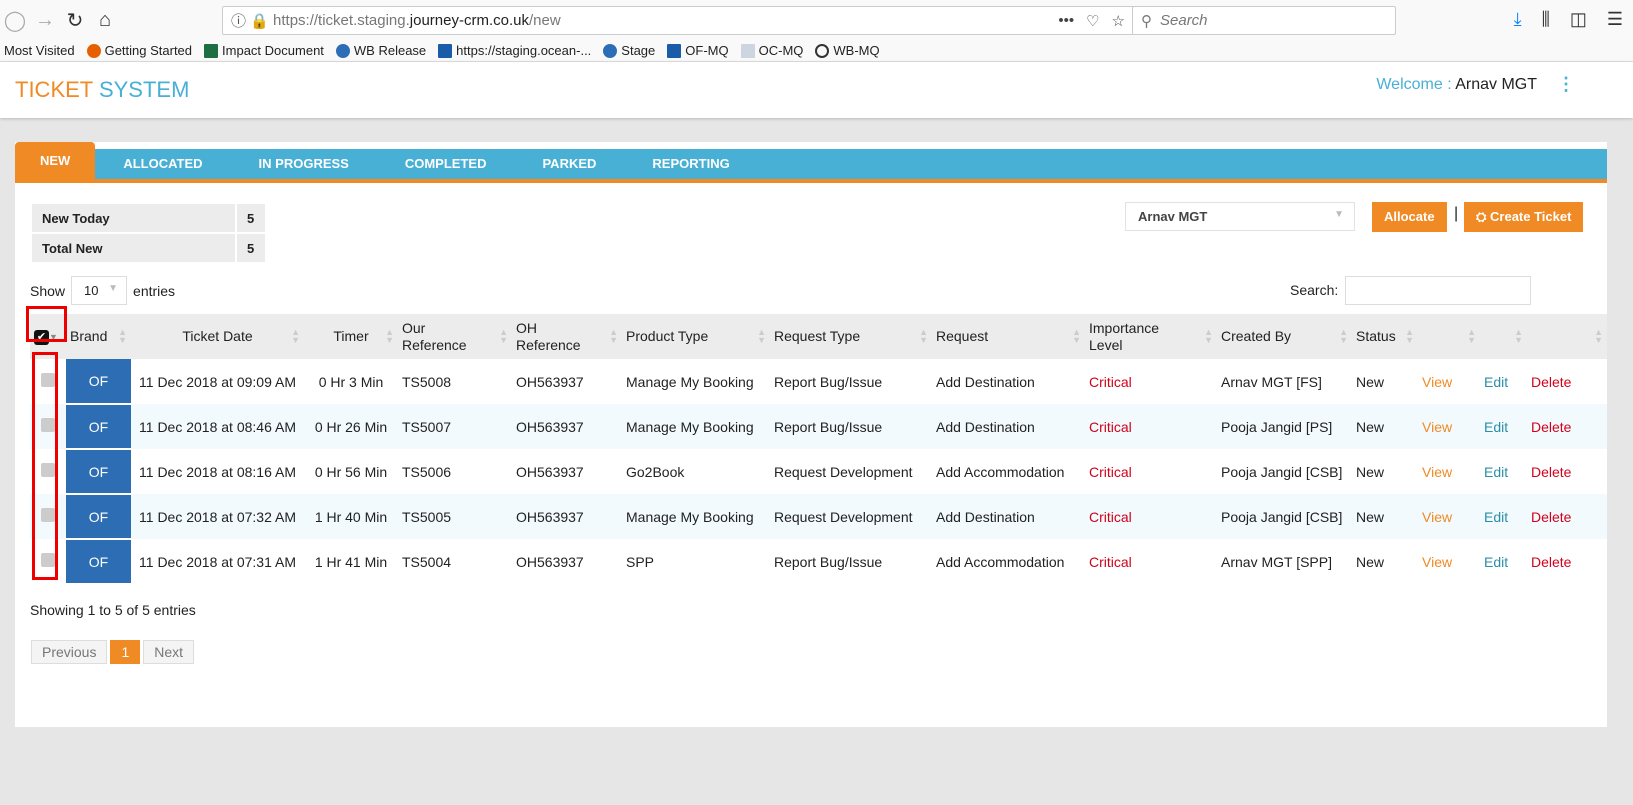  I want to click on bookmark-label: Stage, so click(638, 50).